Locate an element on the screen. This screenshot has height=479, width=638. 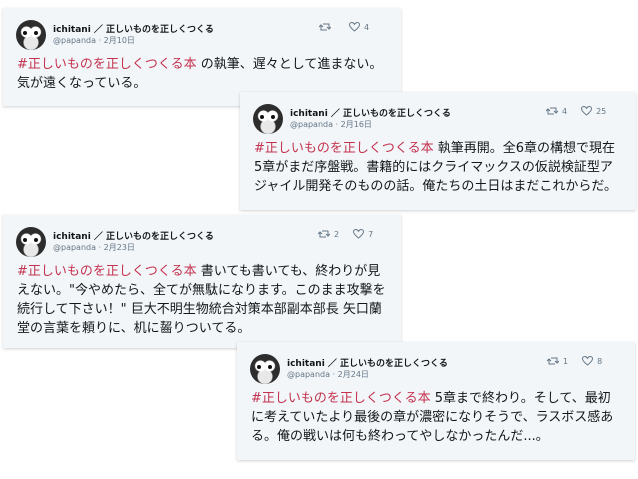
retweet-count: 2 is located at coordinates (337, 234).